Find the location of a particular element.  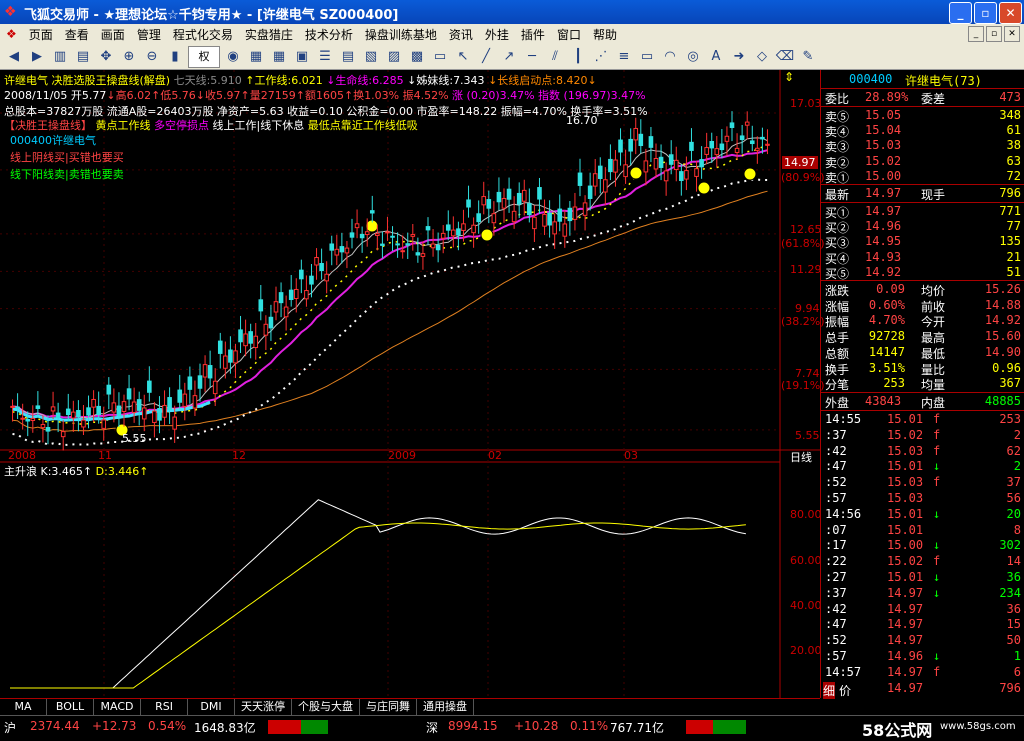

tab-stock-vs-market: 个股与大盘 is located at coordinates (326, 707).